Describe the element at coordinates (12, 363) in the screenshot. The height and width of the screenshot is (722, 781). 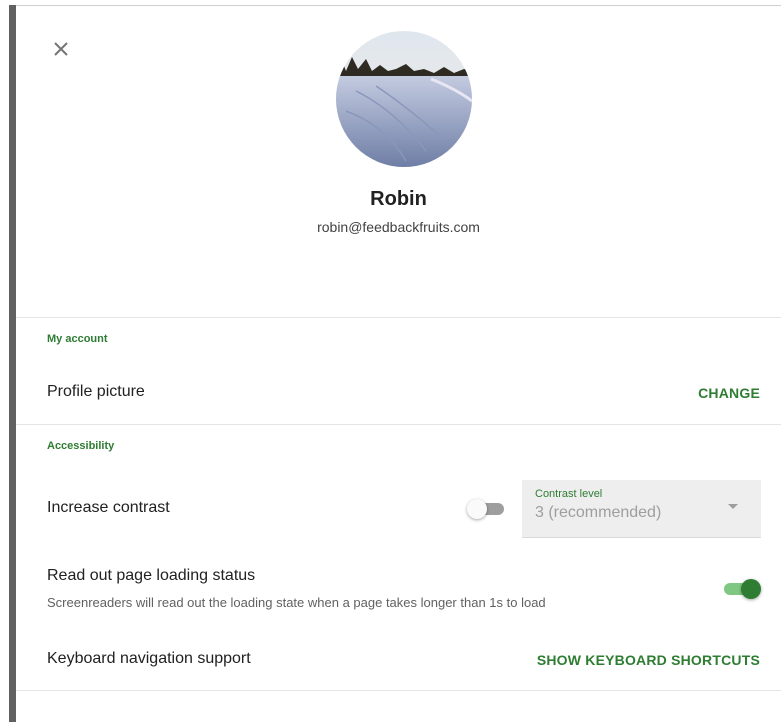
I see `backdrop-edge` at that location.